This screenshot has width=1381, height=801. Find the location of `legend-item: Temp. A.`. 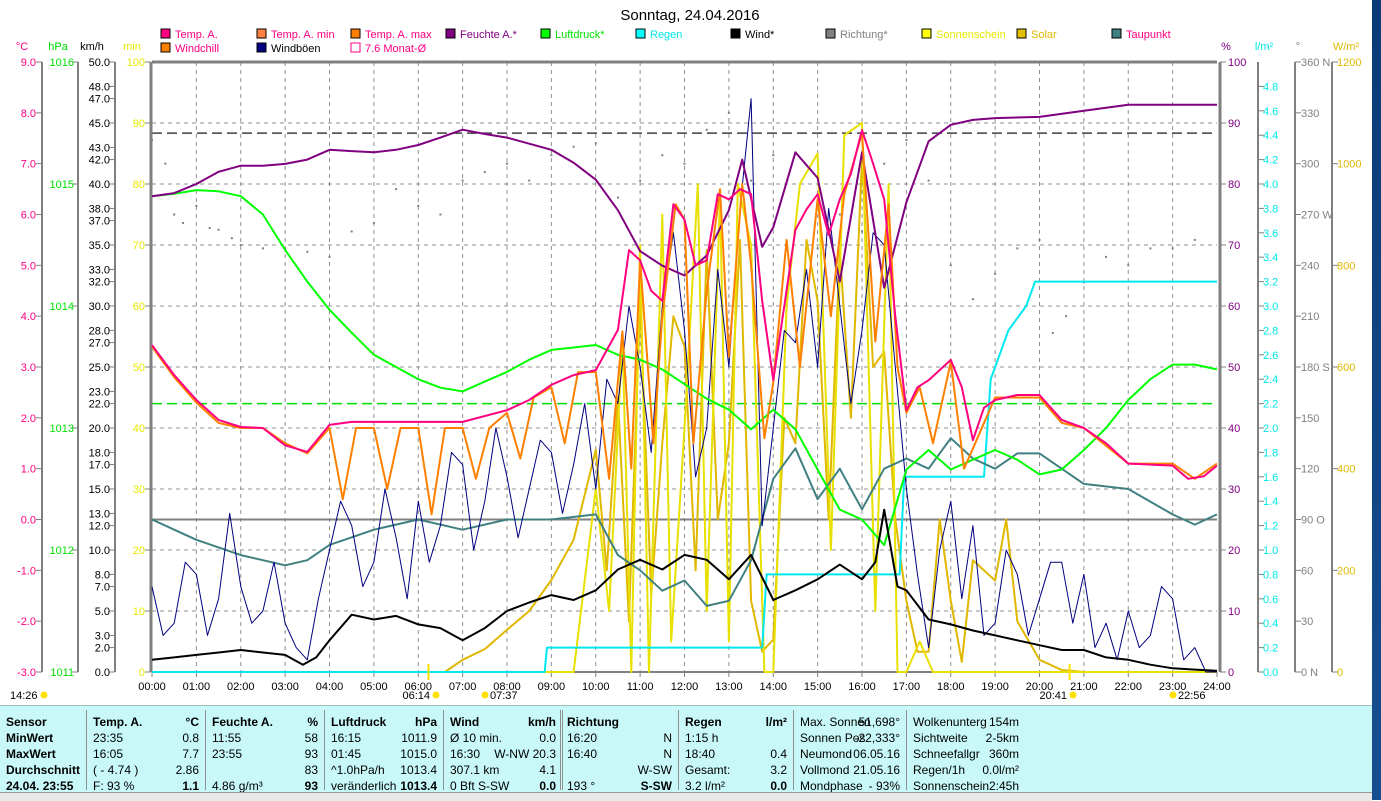

legend-item: Temp. A. is located at coordinates (189, 34).